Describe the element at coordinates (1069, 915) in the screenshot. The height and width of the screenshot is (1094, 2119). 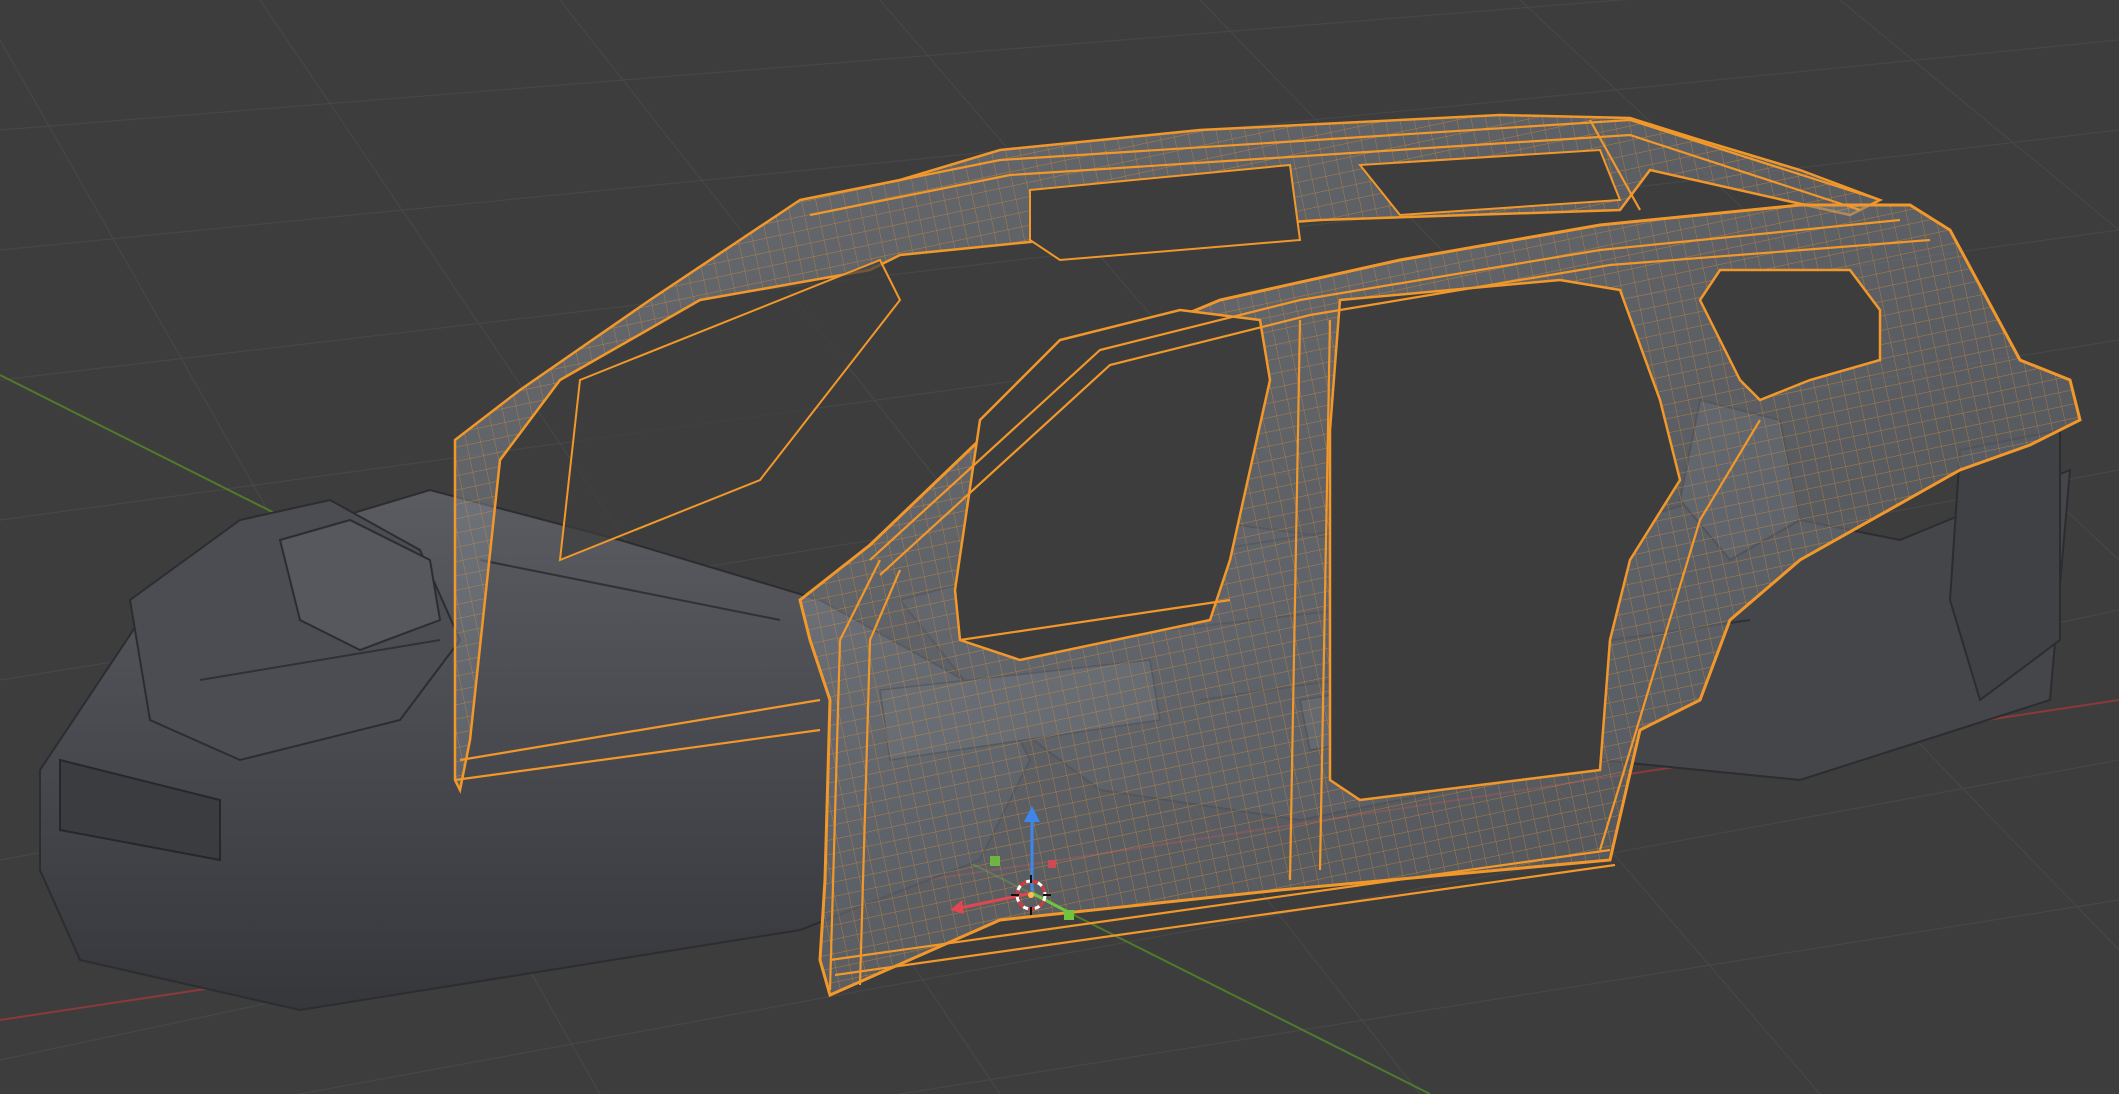
I see `y-handle-square` at that location.